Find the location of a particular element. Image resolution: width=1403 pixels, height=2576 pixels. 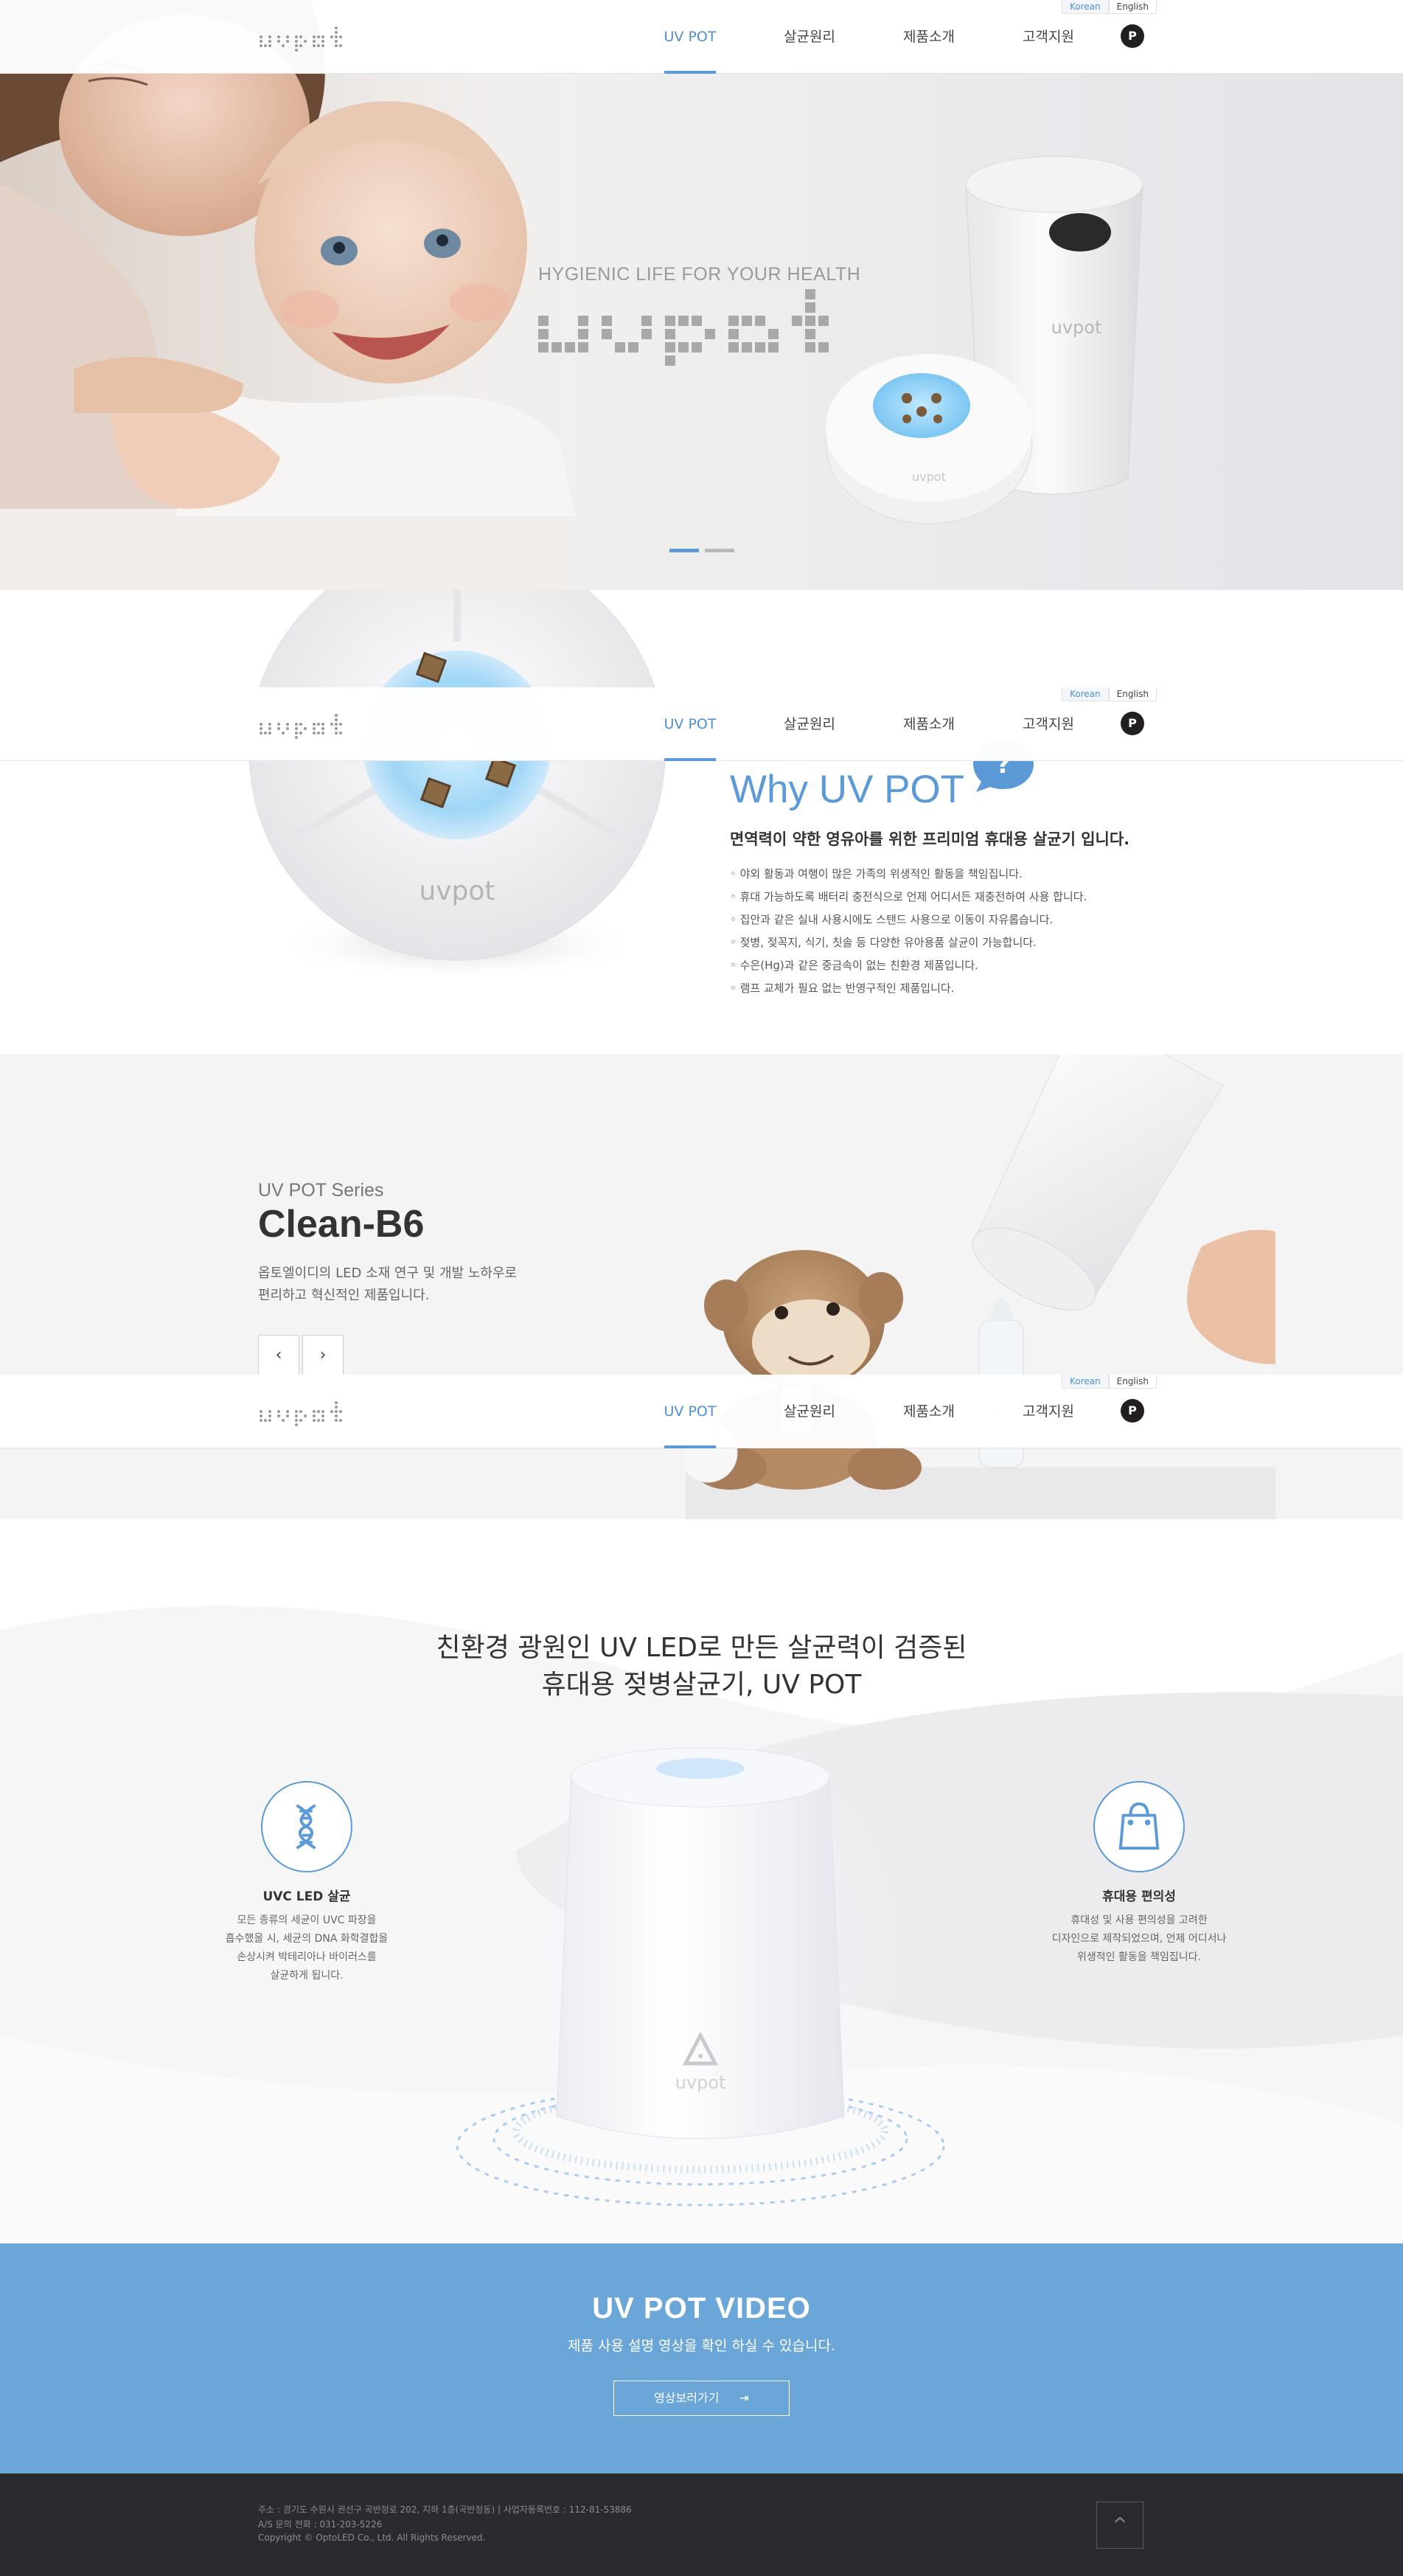

video-subtitle: 제품 사용 설명 영상을 확인 하실 수 있습니다. is located at coordinates (701, 2346).